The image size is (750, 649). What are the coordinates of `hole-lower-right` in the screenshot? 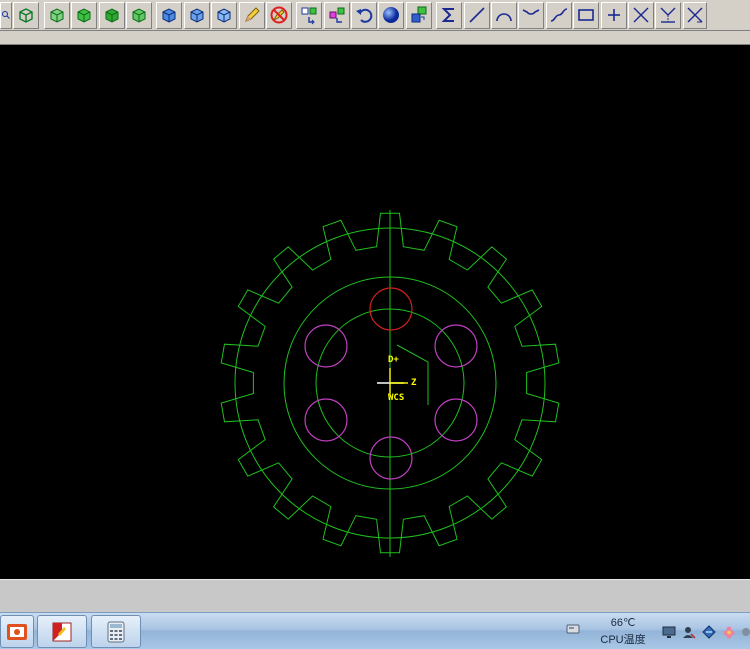 It's located at (456, 420).